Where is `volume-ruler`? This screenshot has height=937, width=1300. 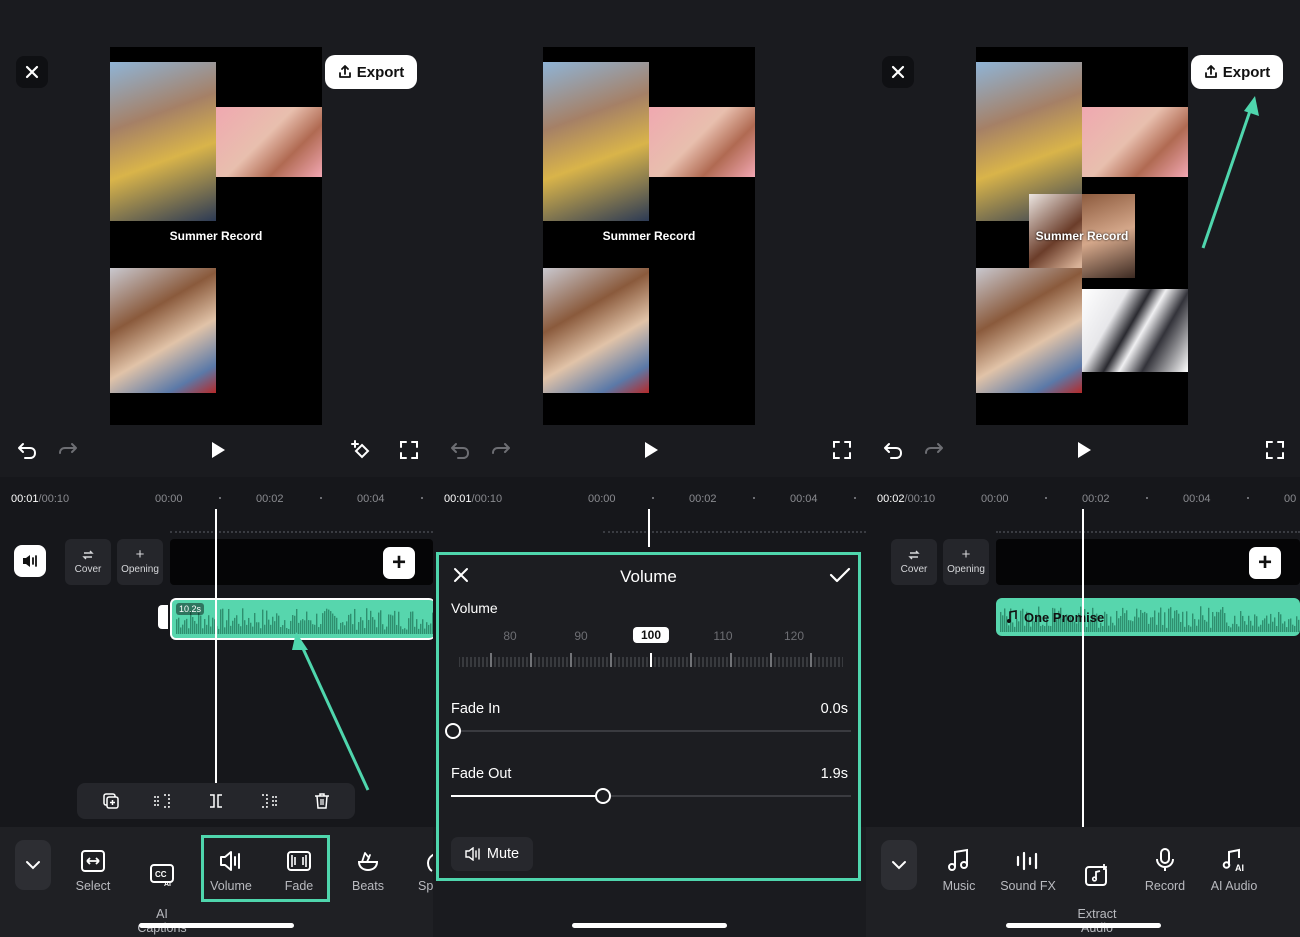
volume-ruler is located at coordinates (651, 661).